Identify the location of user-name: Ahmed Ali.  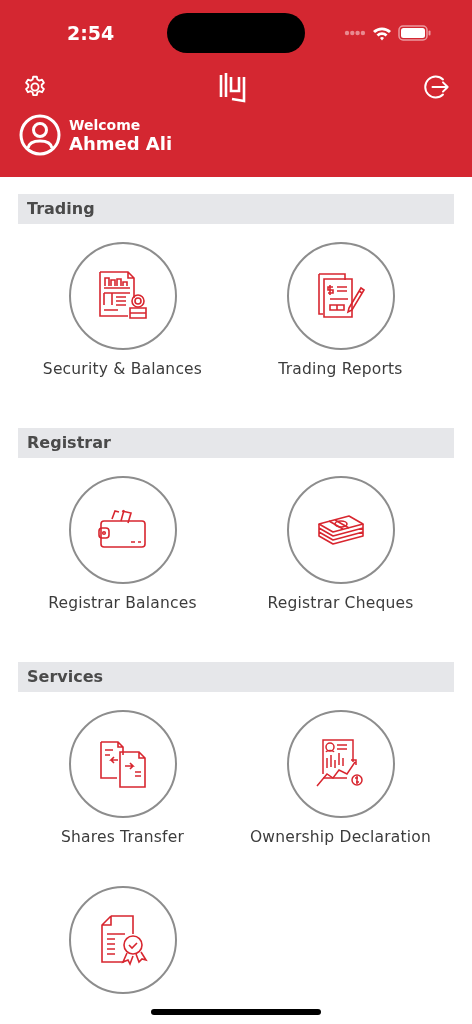
(121, 143).